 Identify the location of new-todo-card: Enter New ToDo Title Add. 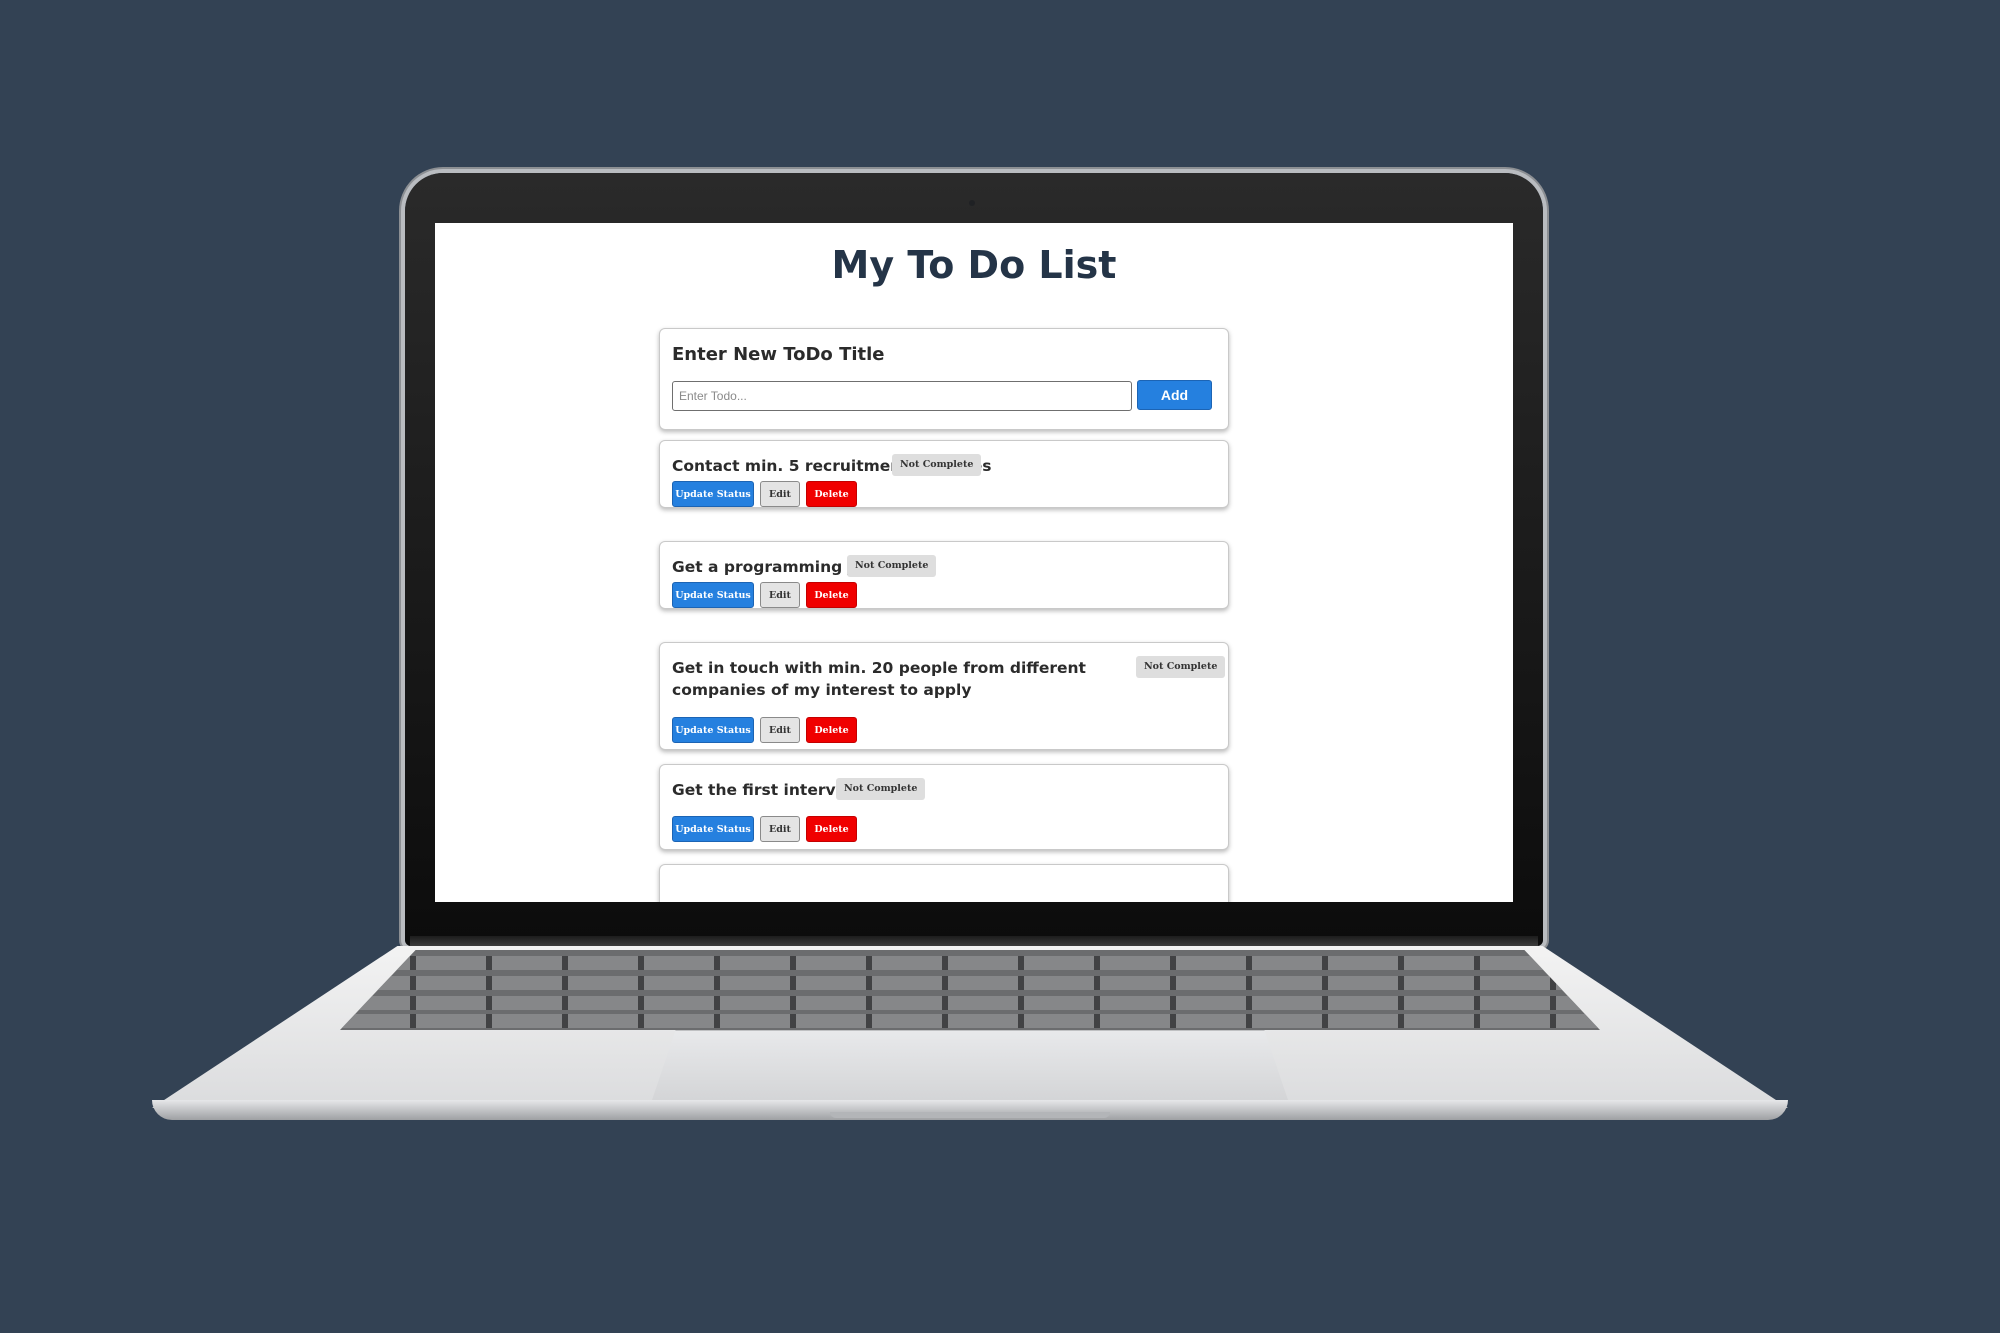
(944, 379).